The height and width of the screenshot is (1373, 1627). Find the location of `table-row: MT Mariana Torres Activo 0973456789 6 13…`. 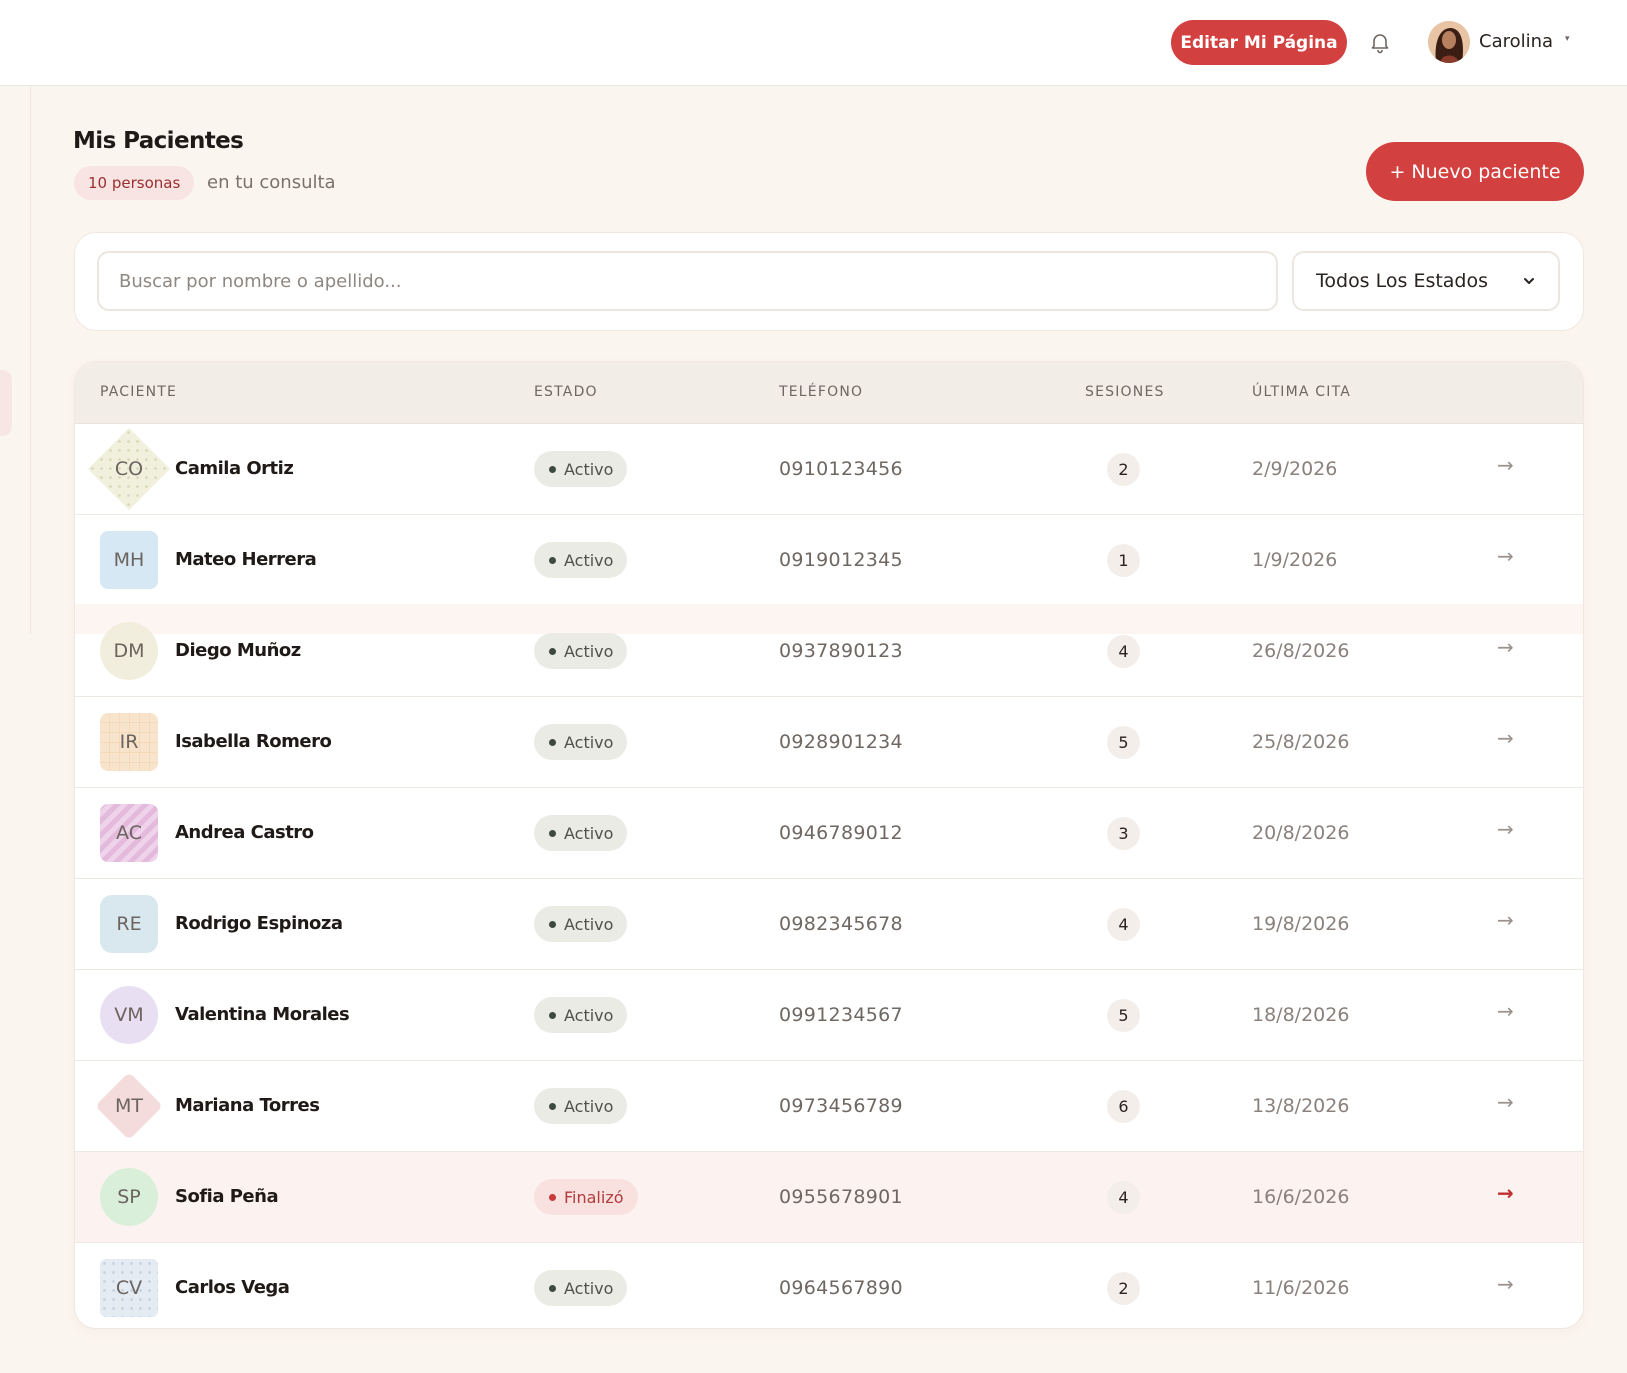

table-row: MT Mariana Torres Activo 0973456789 6 13… is located at coordinates (829, 1106).